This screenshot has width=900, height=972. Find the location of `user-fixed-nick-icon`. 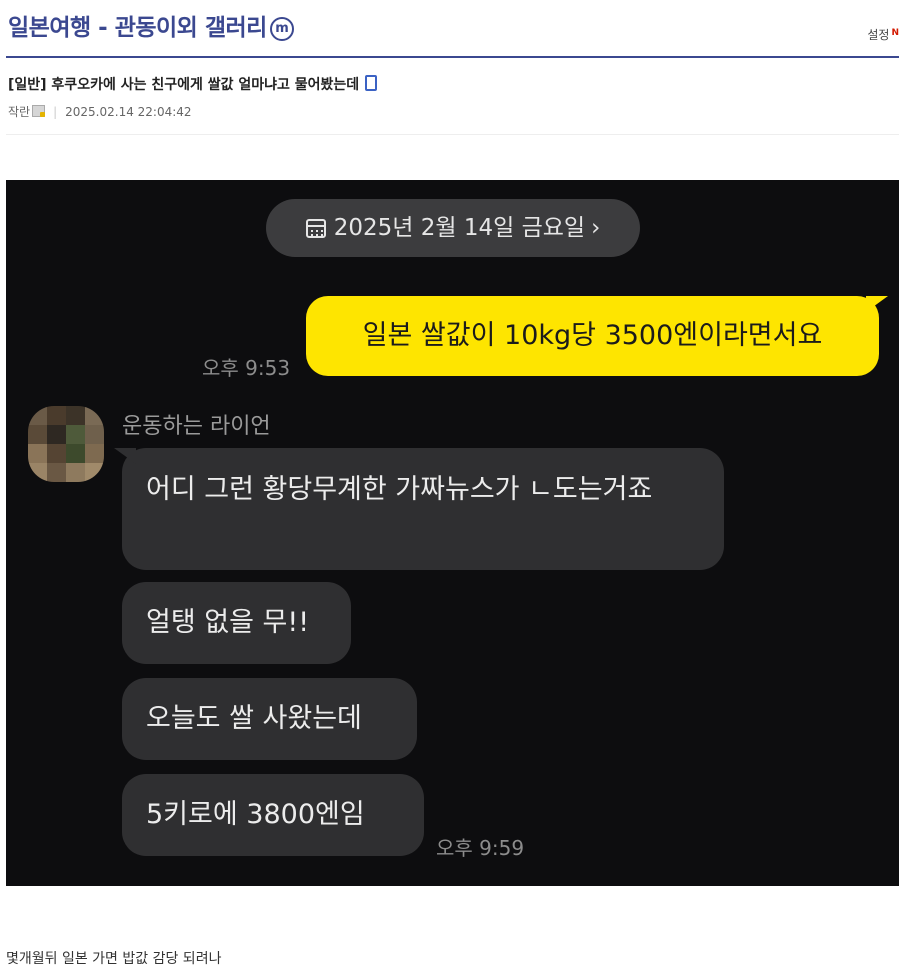

user-fixed-nick-icon is located at coordinates (39, 111).